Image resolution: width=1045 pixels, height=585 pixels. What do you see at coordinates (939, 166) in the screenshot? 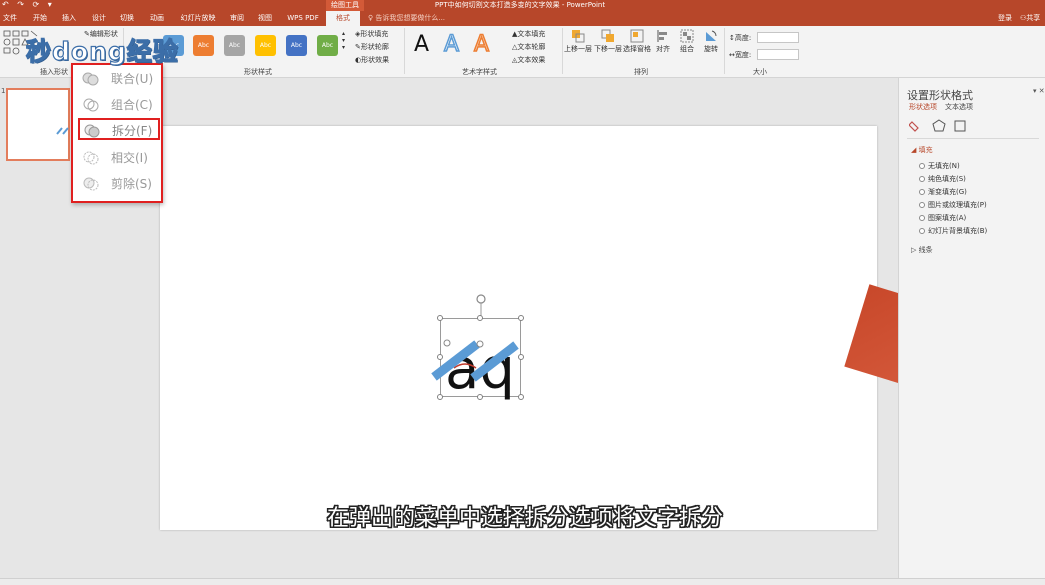
I see `radio-no-fill: 无填充(N)` at bounding box center [939, 166].